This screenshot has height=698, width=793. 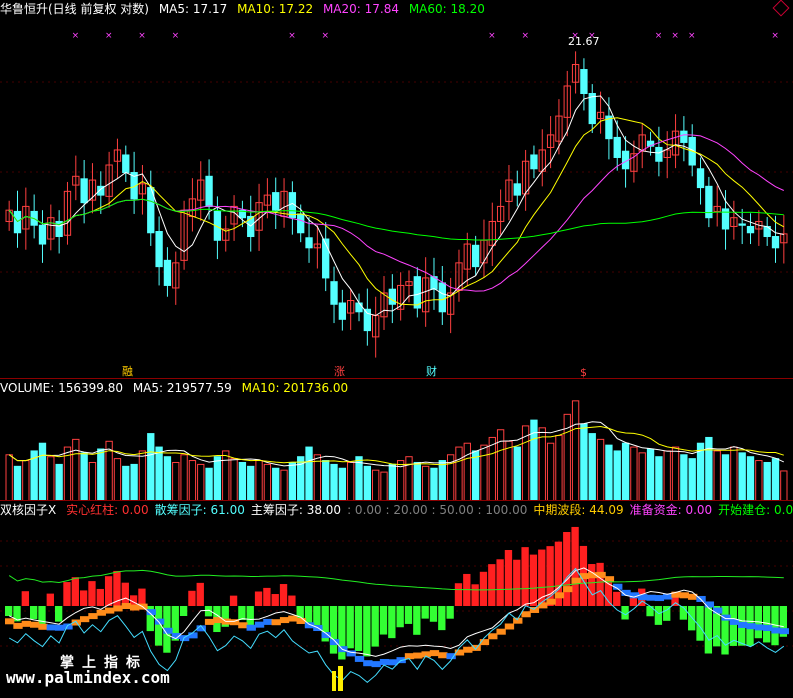 I want to click on event-tag-zhang: 涨, so click(x=339, y=370).